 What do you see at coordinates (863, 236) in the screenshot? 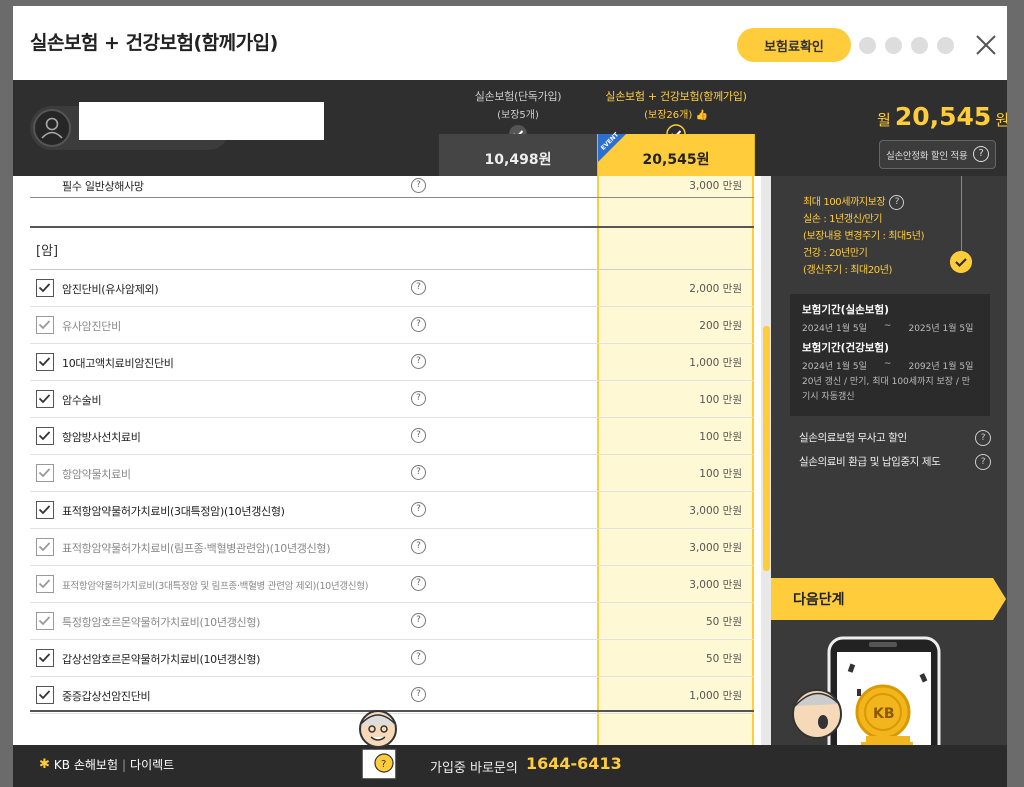
I see `coverage-term-info: 최대 100세까지보장? 실손 : 1년갱신/만기 (보장내용 변경주기` at bounding box center [863, 236].